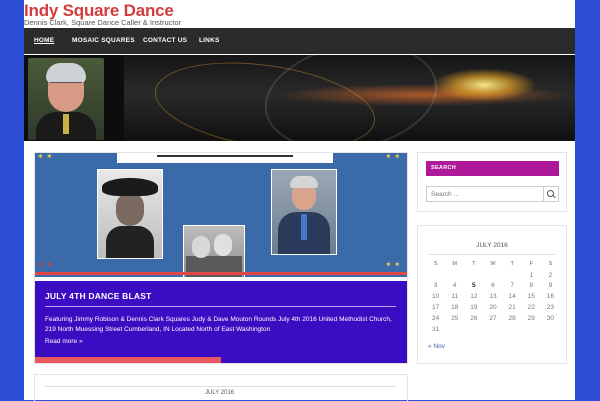  Describe the element at coordinates (455, 308) in the screenshot. I see `calendar-day: 18` at that location.